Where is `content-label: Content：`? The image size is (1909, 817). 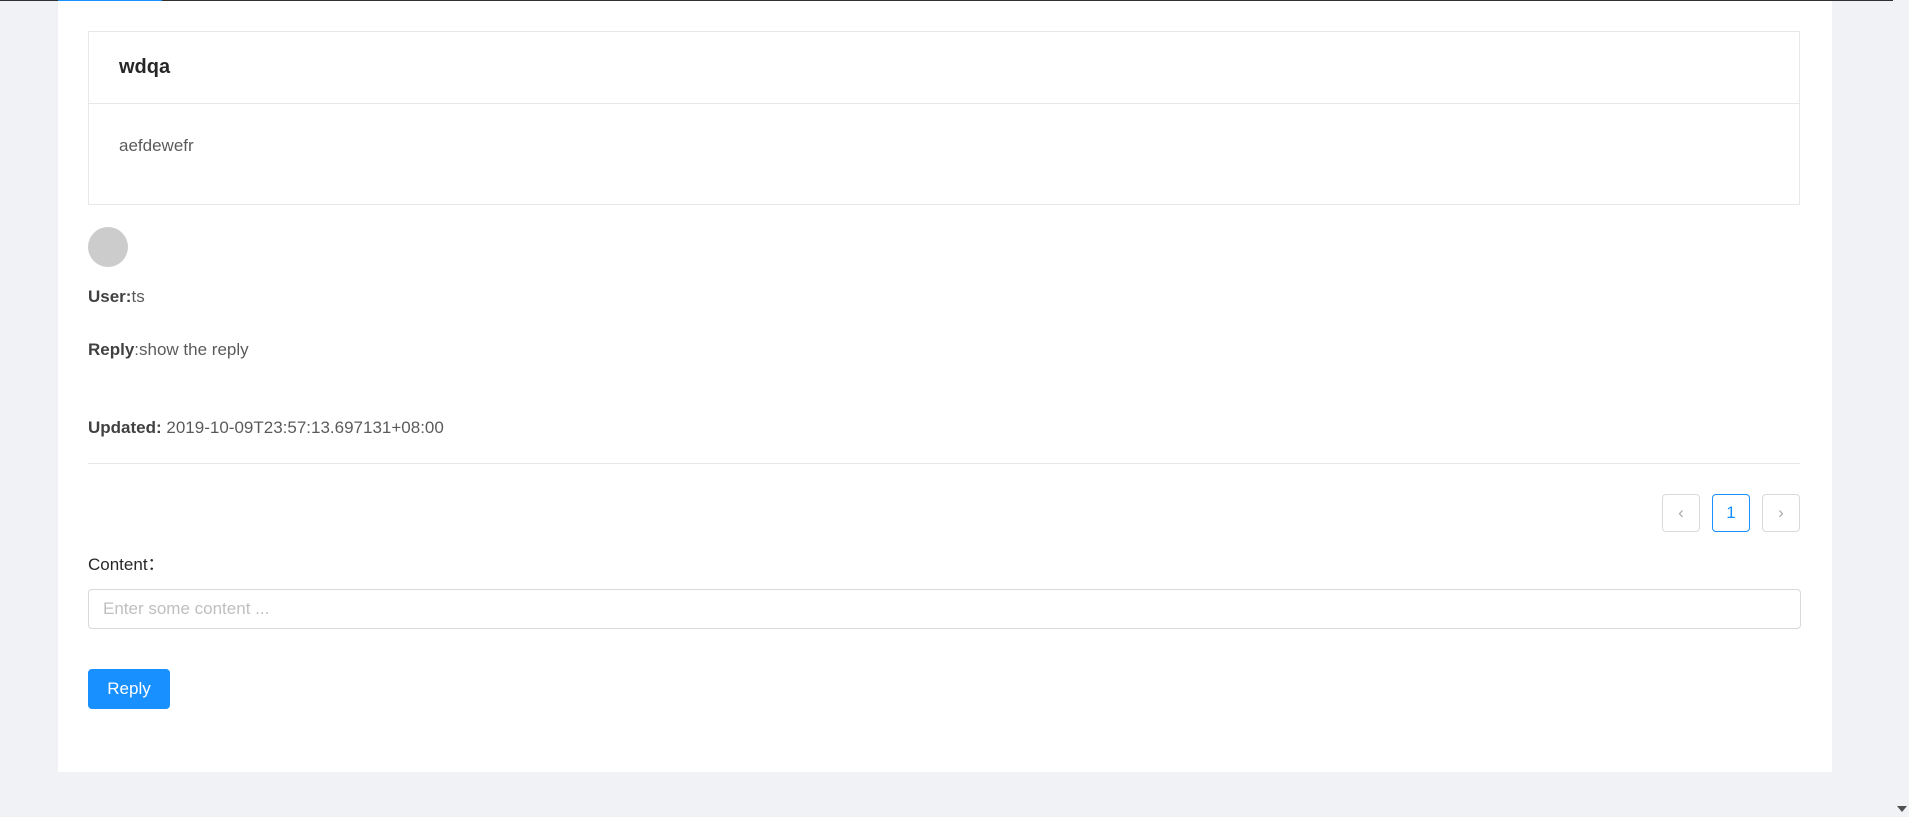 content-label: Content： is located at coordinates (126, 564).